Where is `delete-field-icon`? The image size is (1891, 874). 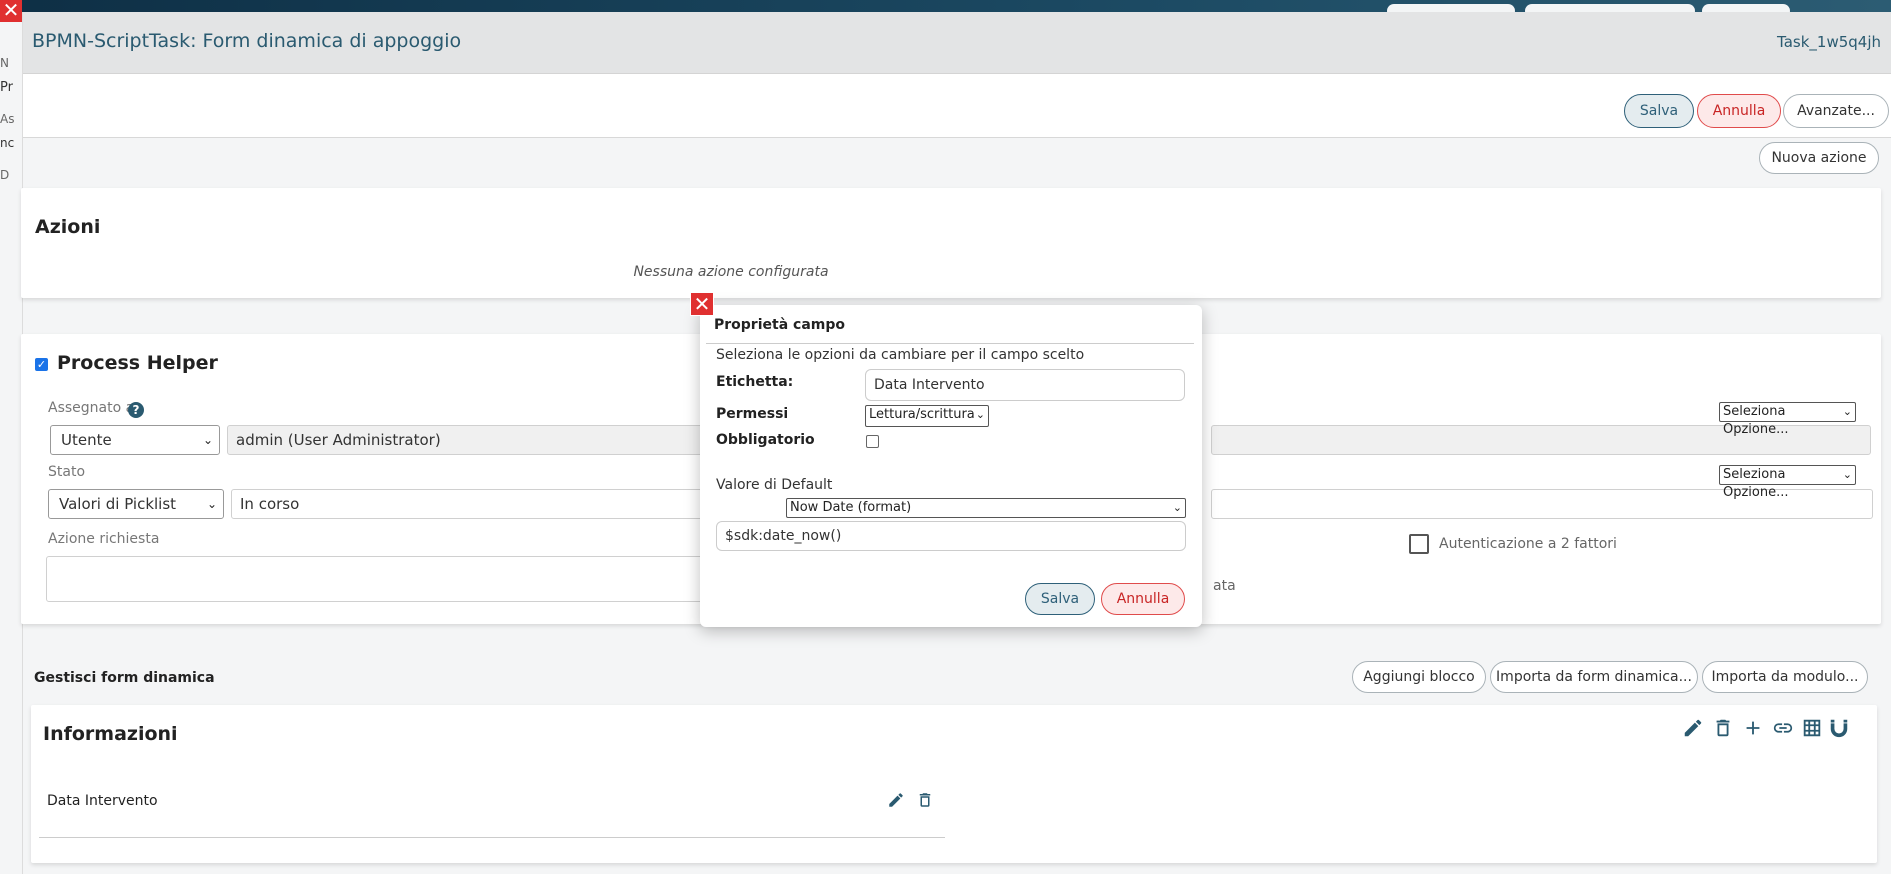 delete-field-icon is located at coordinates (925, 802).